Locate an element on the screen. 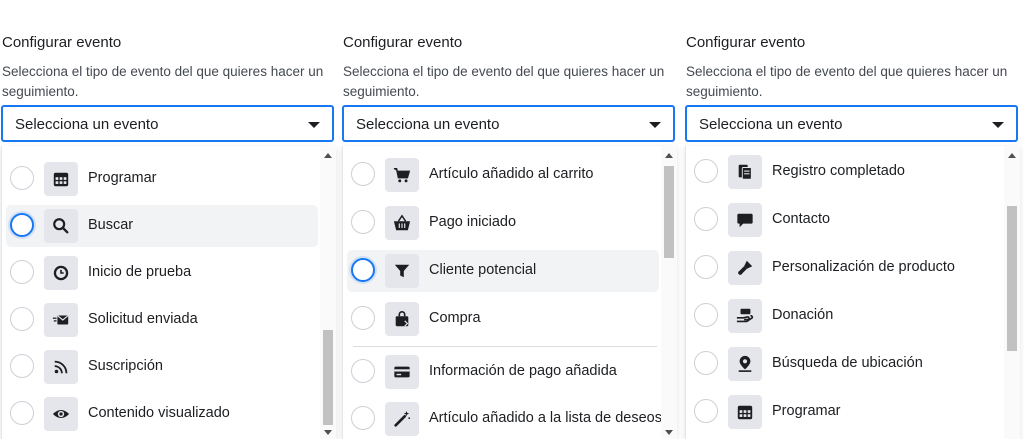 The image size is (1024, 439). option-suscripcion: Suscripción is located at coordinates (162, 367).